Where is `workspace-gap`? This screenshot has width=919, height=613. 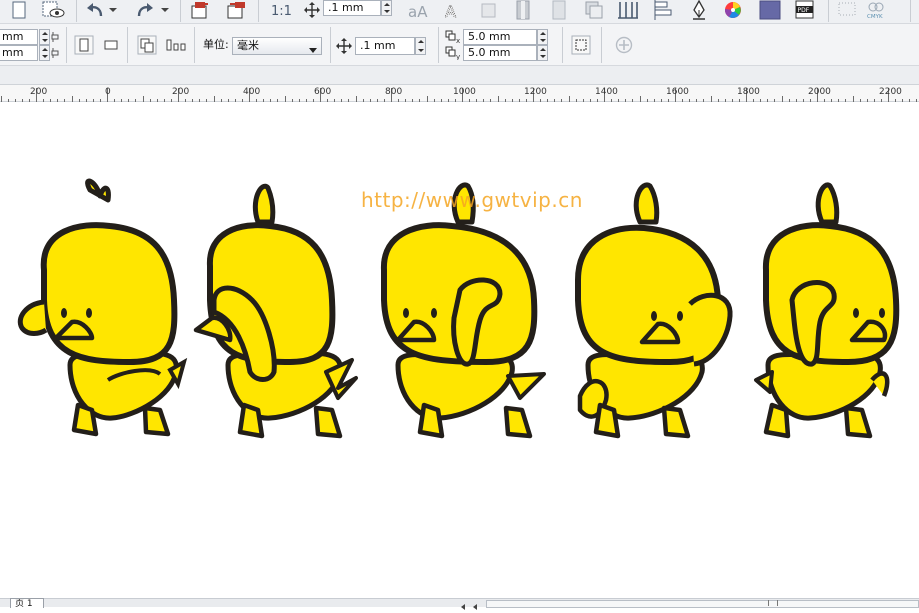
workspace-gap is located at coordinates (459, 75).